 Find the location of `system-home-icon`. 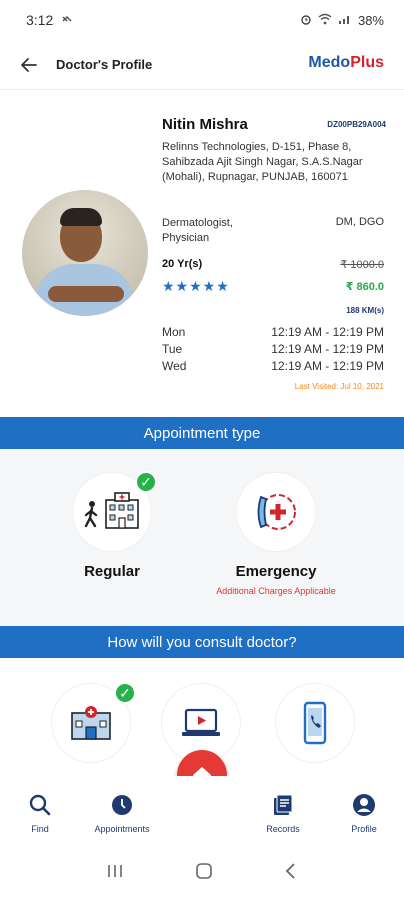

system-home-icon is located at coordinates (204, 873).